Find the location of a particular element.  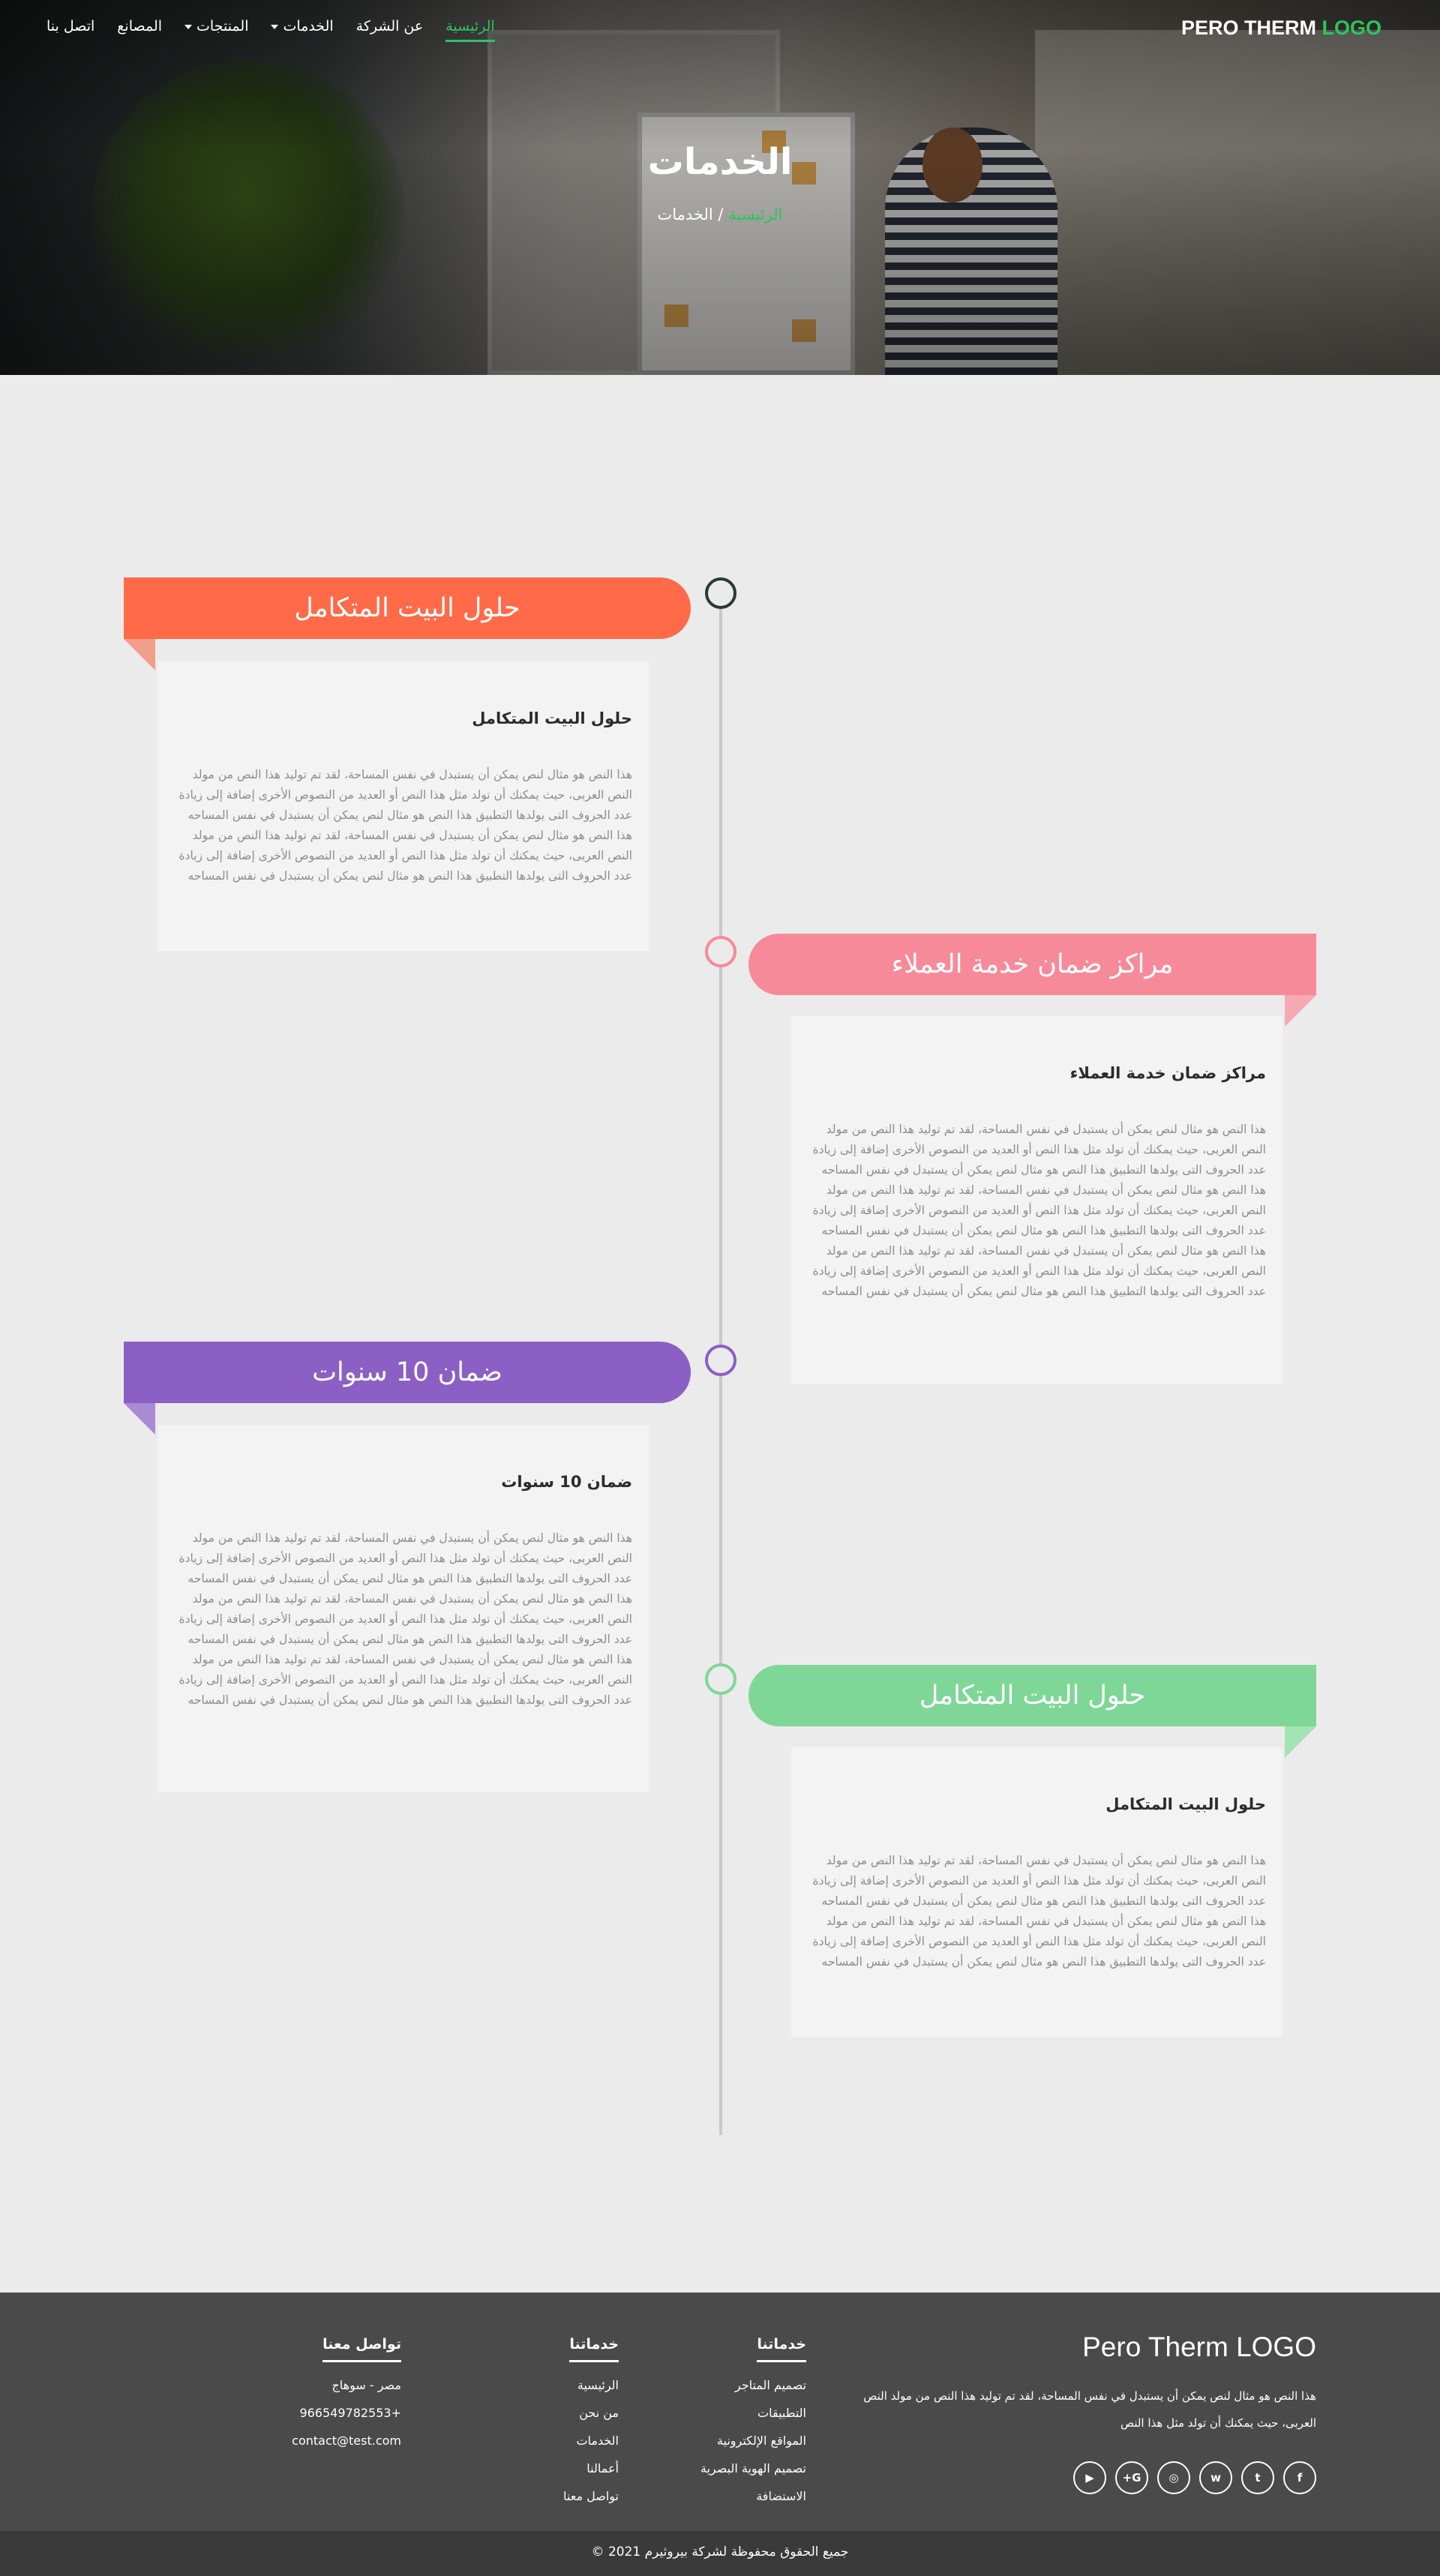

timeline-heading: ضمان 10 سنوات is located at coordinates (407, 1373).